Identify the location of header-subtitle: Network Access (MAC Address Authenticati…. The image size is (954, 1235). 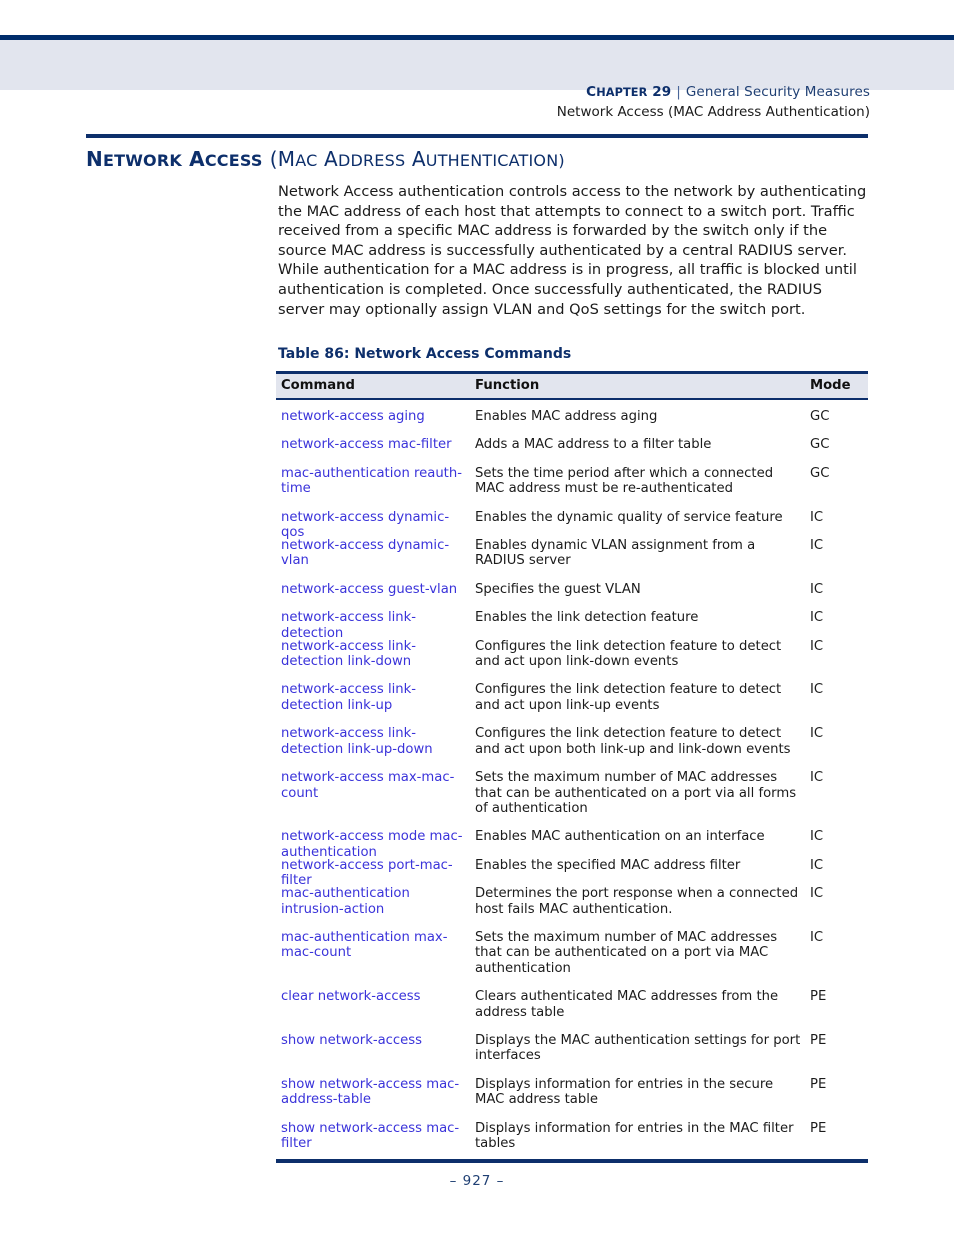
(713, 112).